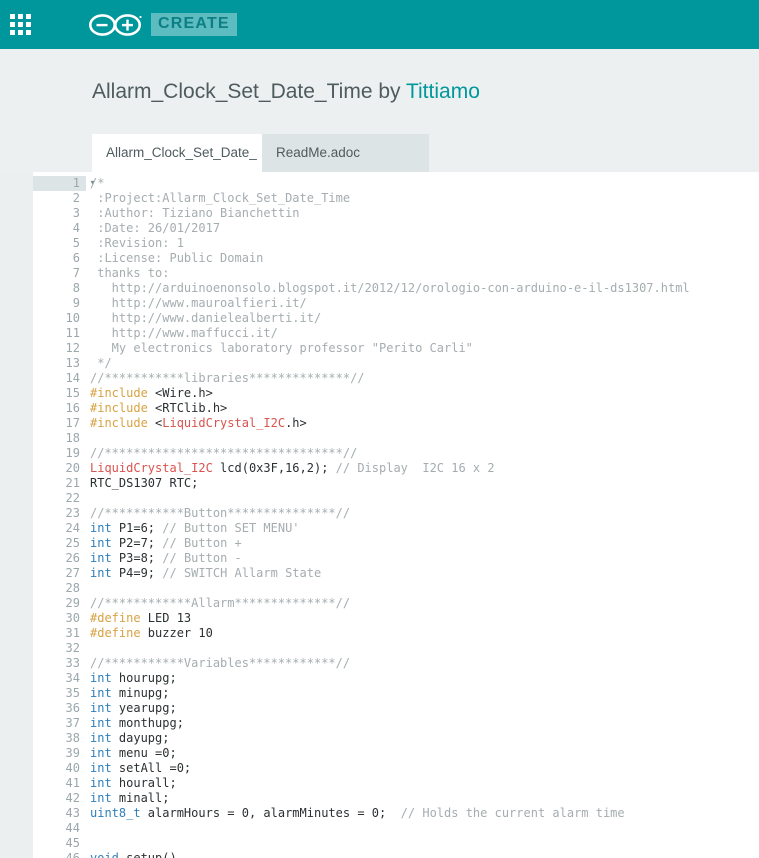 The image size is (759, 858). Describe the element at coordinates (59, 693) in the screenshot. I see `line-number: 35` at that location.